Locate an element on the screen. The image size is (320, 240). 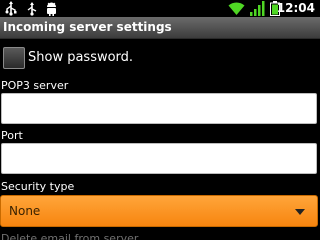
signal-icon is located at coordinates (257, 8).